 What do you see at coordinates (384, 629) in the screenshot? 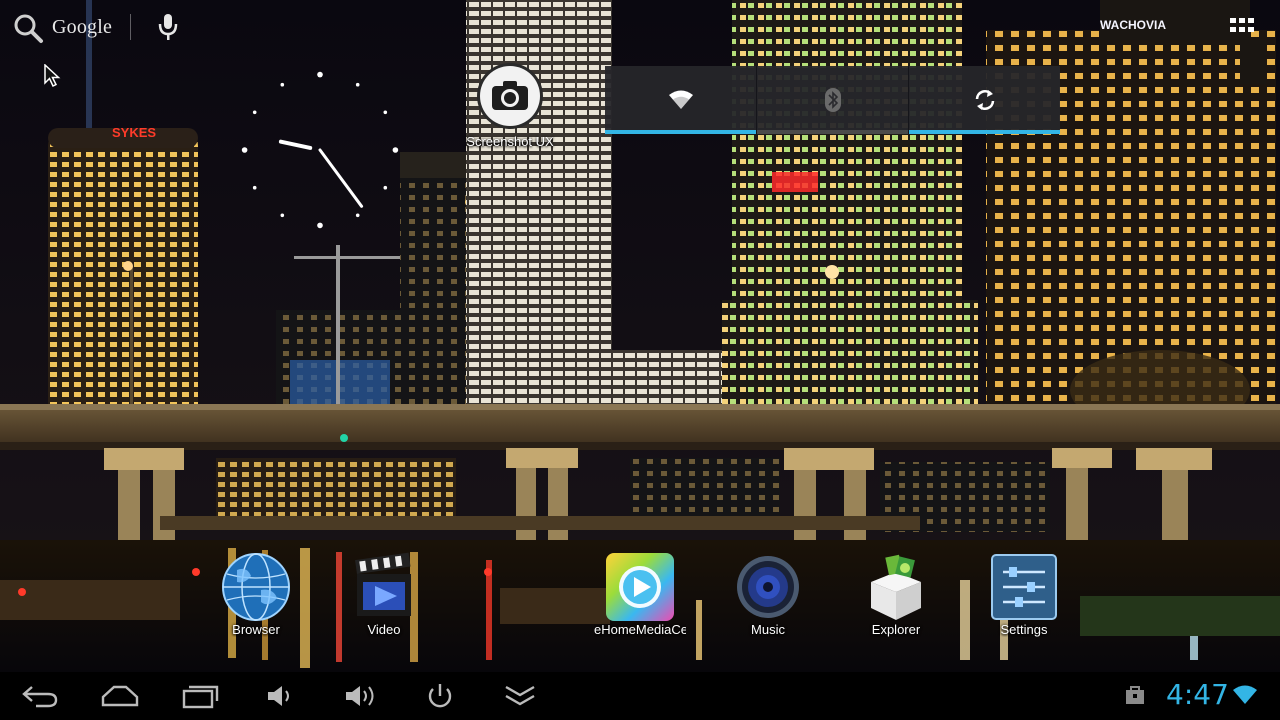
I see `video-label: Video` at bounding box center [384, 629].